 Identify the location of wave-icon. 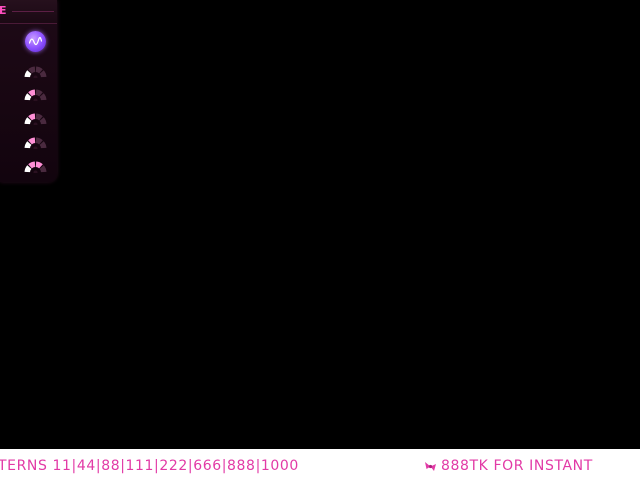
(35, 41).